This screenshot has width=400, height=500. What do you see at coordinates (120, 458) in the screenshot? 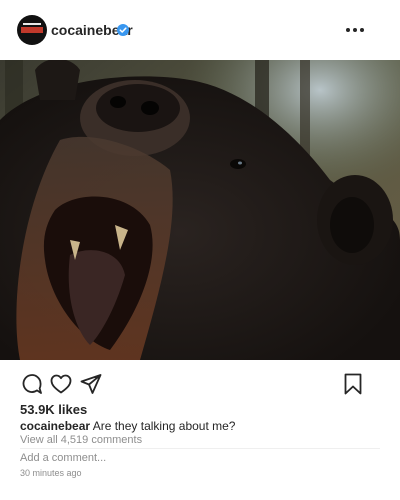
I see `add-comment-input` at bounding box center [120, 458].